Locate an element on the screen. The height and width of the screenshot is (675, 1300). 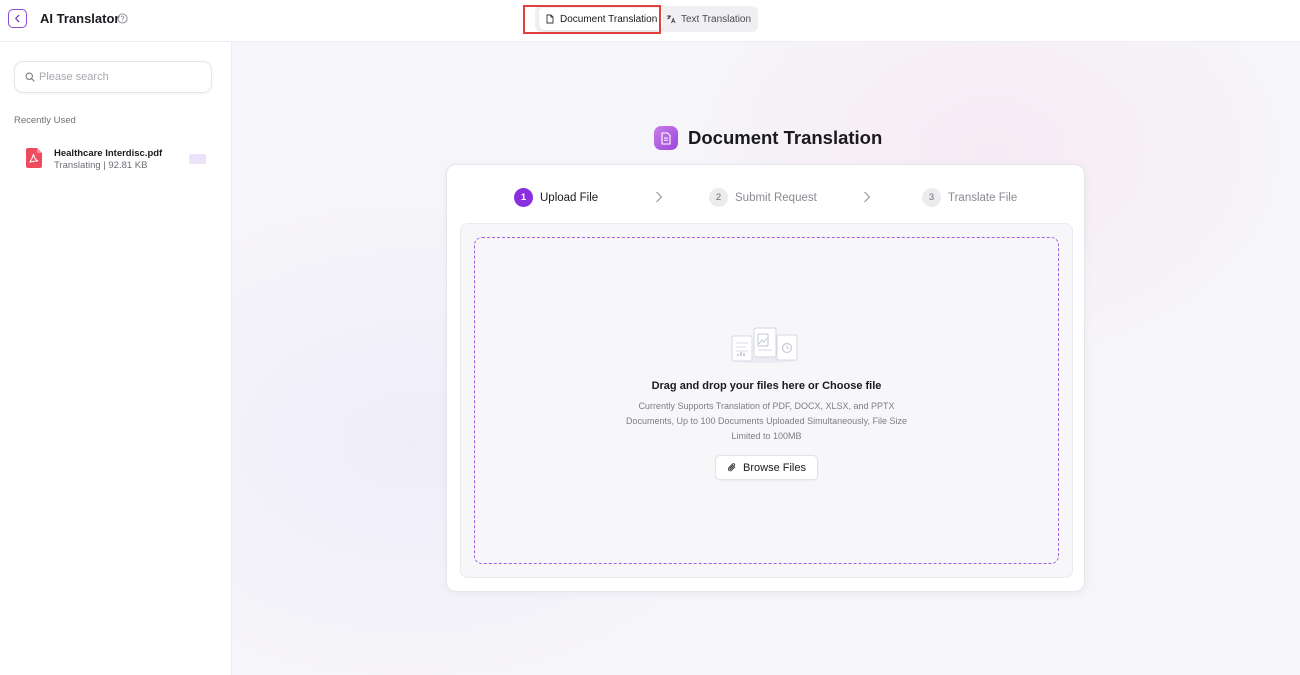
step-label: Submit Request is located at coordinates (776, 197).